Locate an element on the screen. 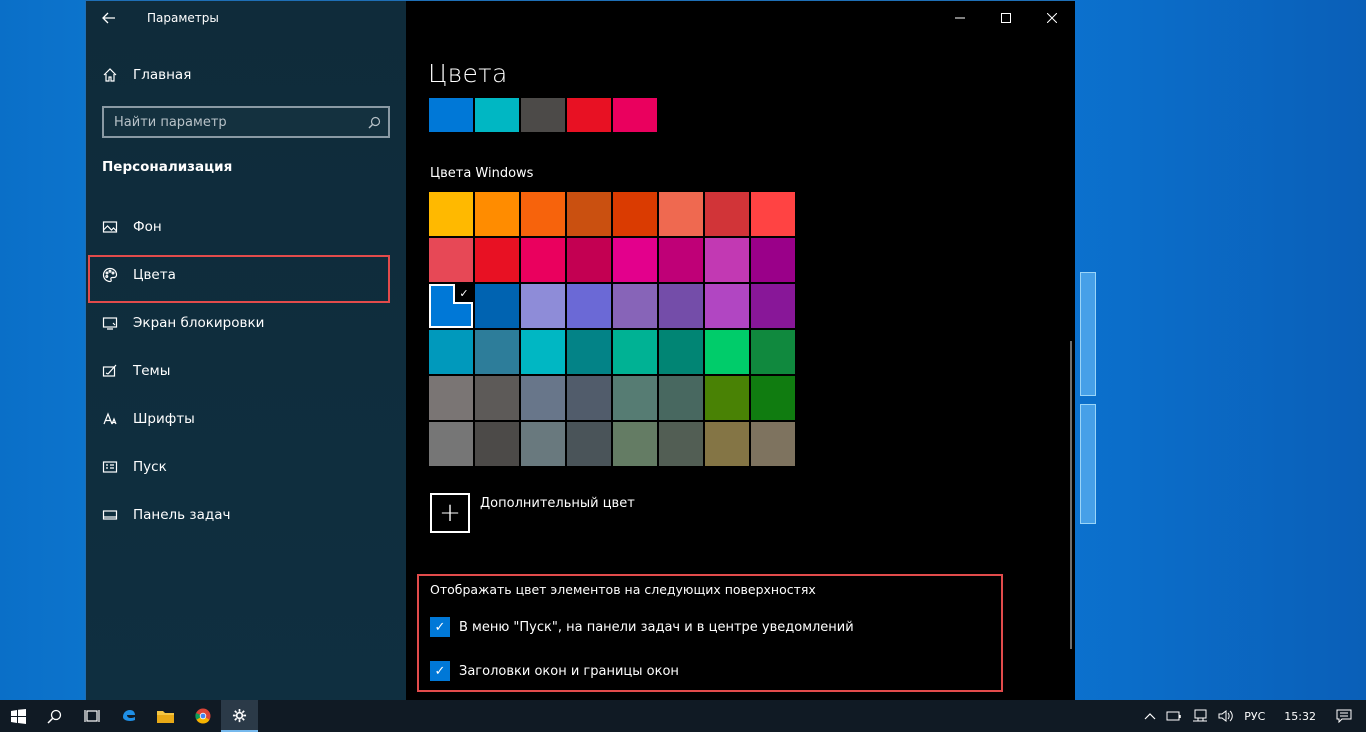  task-view-button is located at coordinates (91, 716).